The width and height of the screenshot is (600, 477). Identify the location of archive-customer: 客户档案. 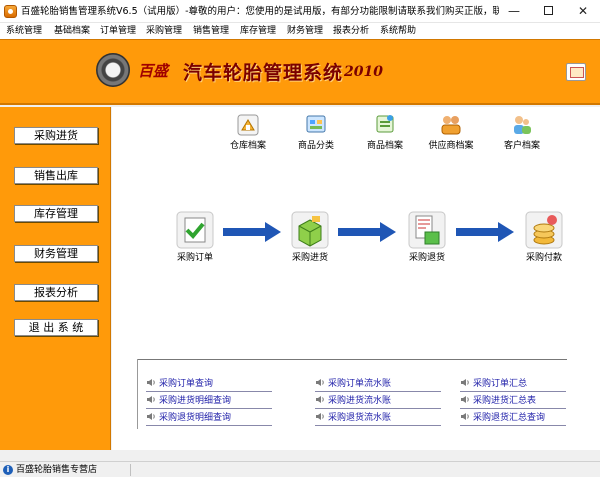
(522, 132).